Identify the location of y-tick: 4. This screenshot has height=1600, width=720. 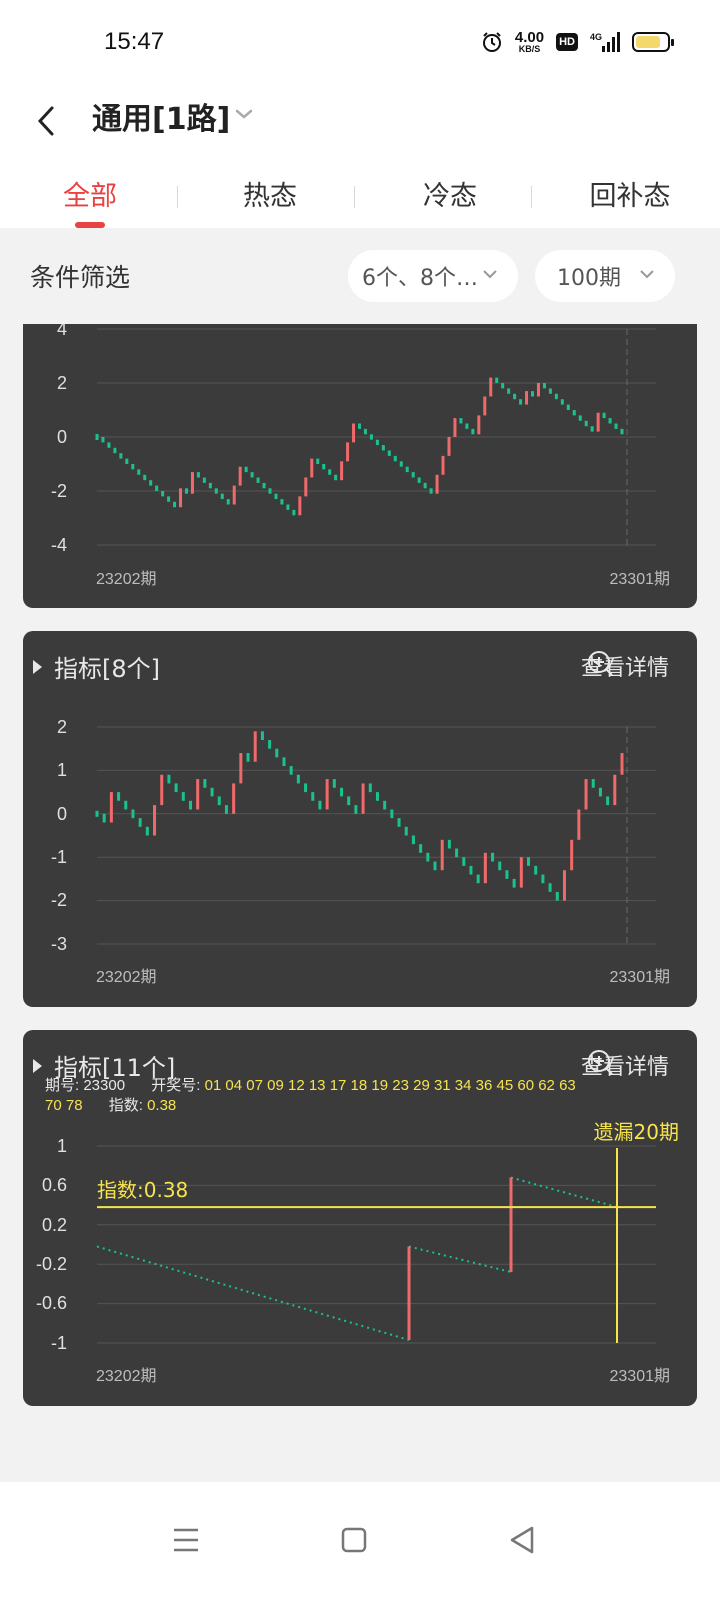
(61, 331).